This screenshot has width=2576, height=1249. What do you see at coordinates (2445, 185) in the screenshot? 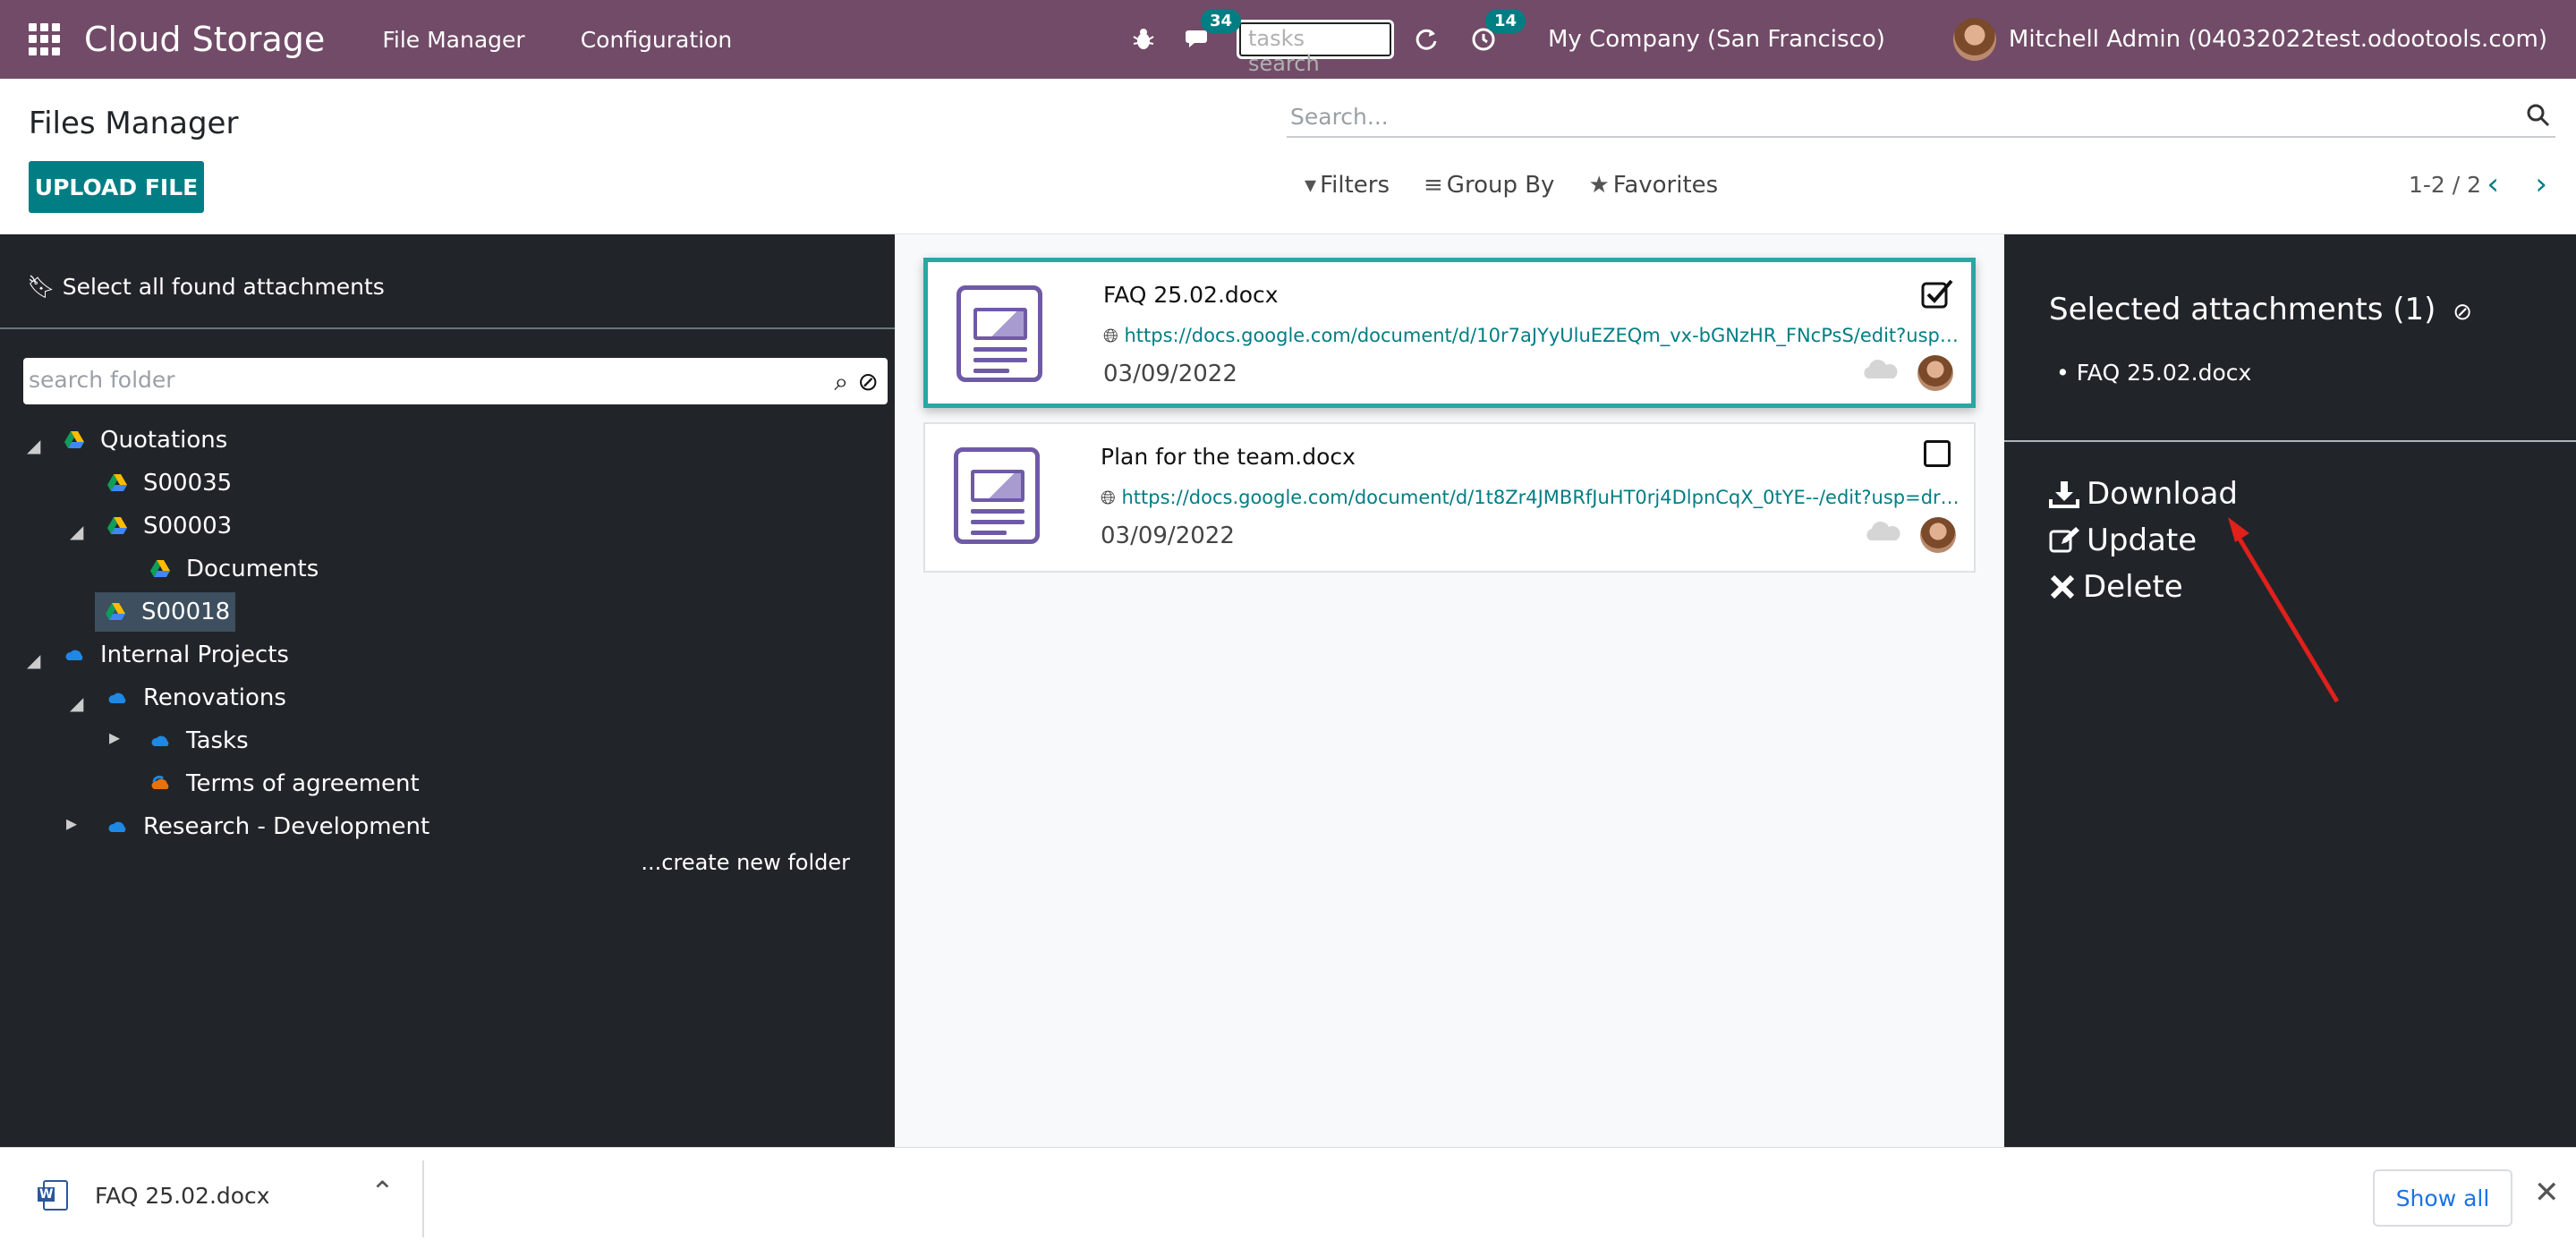
I see `pager-value: 1-2 / 2` at bounding box center [2445, 185].